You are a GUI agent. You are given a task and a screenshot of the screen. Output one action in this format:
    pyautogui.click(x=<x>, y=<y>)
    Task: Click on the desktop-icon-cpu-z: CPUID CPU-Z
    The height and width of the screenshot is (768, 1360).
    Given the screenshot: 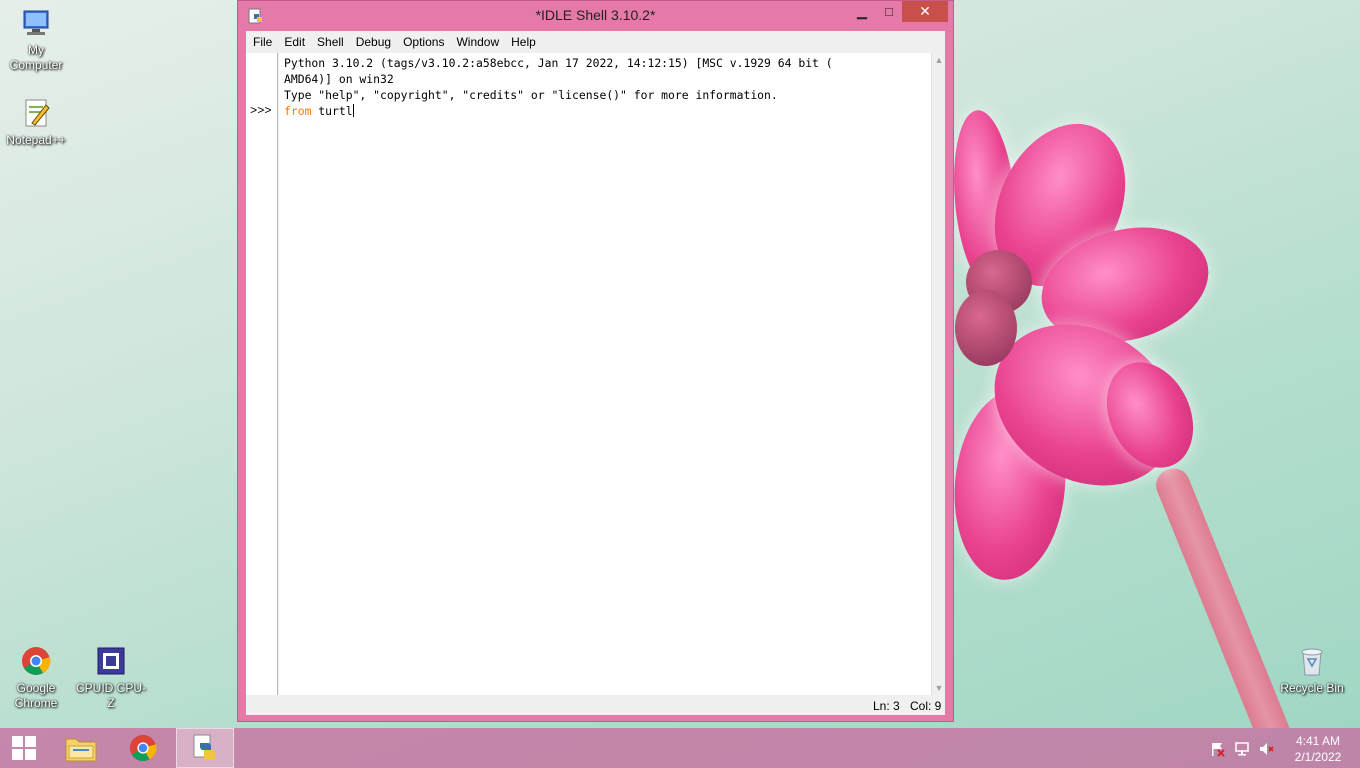 What is the action you would take?
    pyautogui.click(x=111, y=677)
    